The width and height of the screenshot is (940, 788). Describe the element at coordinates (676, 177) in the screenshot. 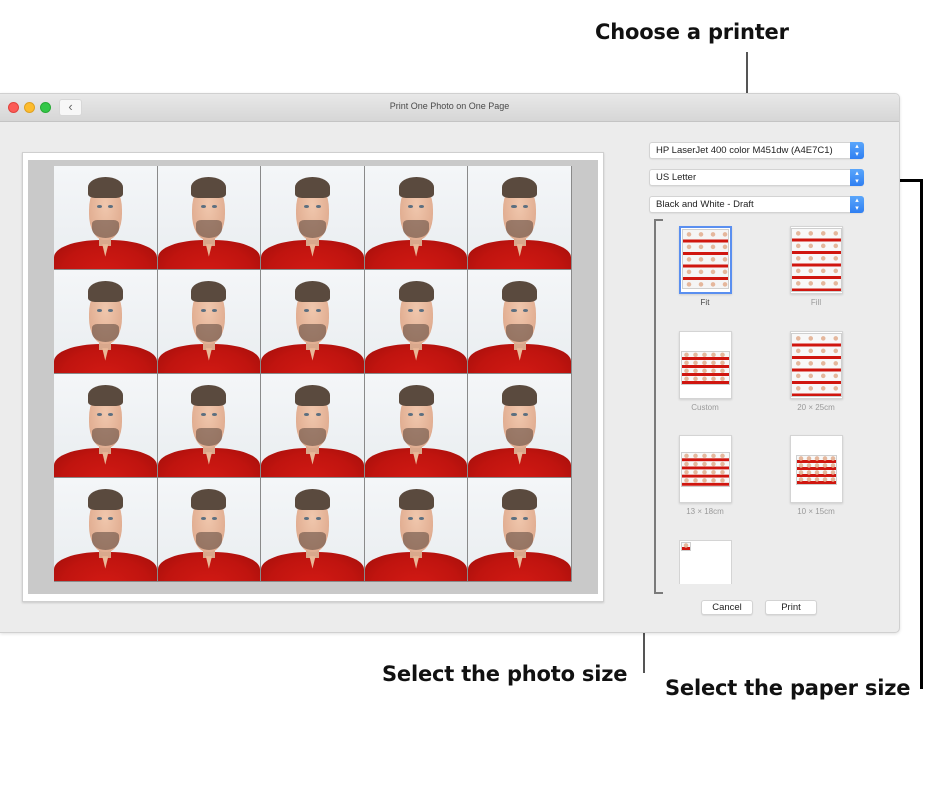

I see `paper-size-select-value: US Letter` at that location.